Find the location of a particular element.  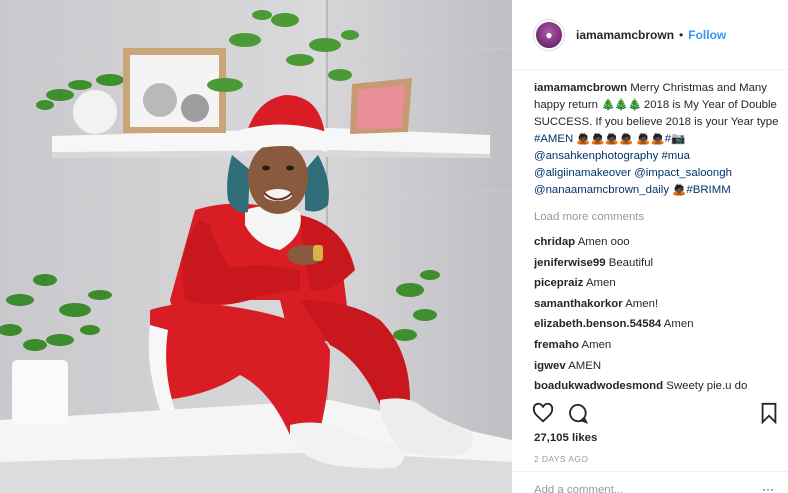

mention-photographer: @ansahkenphotography is located at coordinates (596, 156).